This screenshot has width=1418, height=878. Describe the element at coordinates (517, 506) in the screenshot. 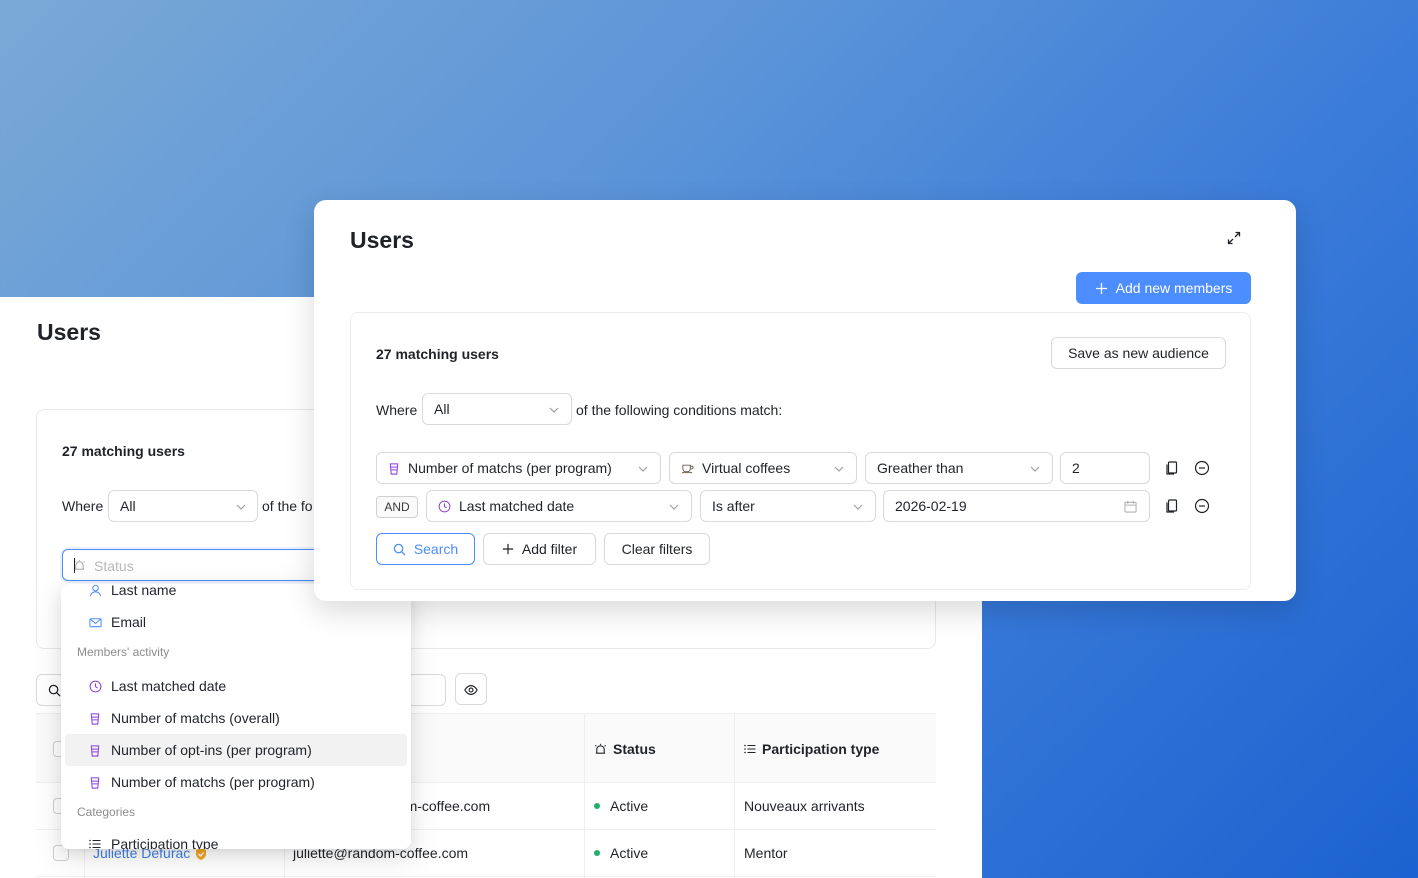

I see `filter-field-value: Last matched date` at that location.